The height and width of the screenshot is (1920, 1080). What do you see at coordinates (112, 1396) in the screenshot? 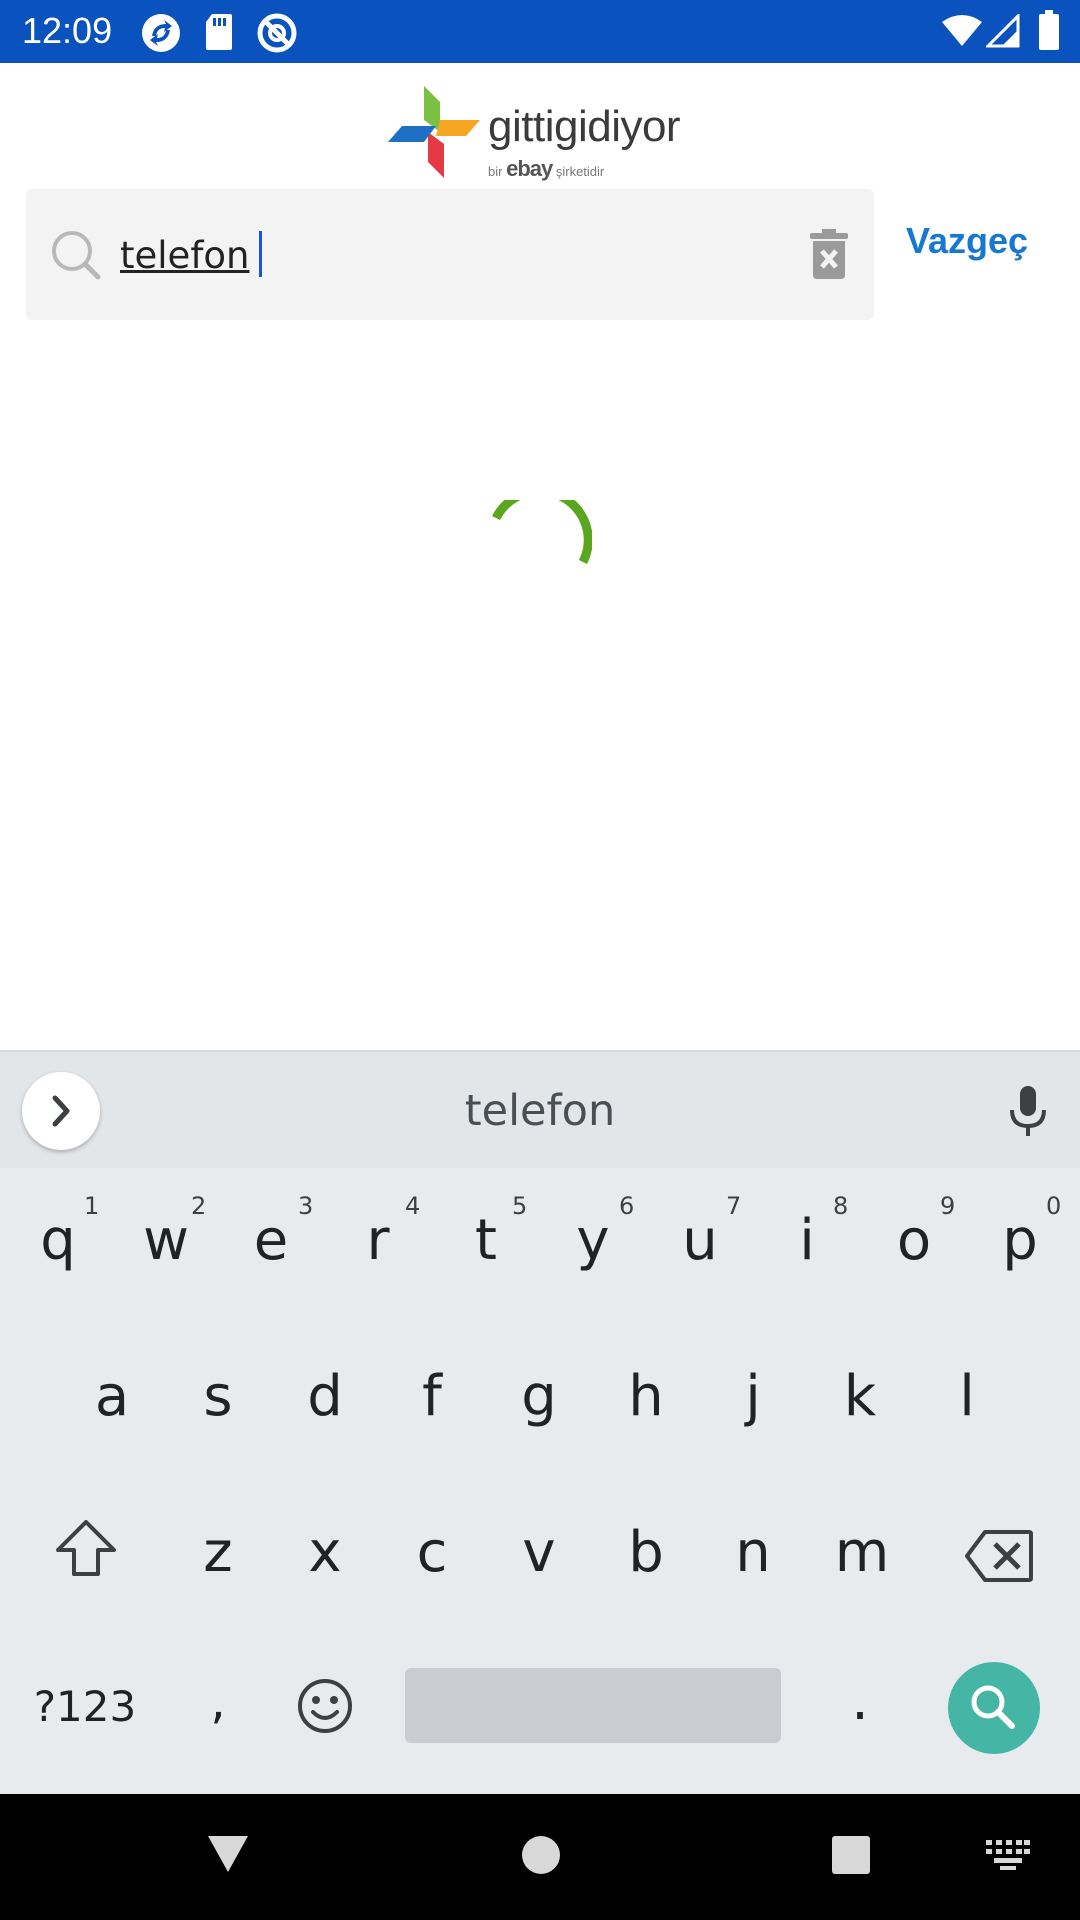
I see `key-a: a` at bounding box center [112, 1396].